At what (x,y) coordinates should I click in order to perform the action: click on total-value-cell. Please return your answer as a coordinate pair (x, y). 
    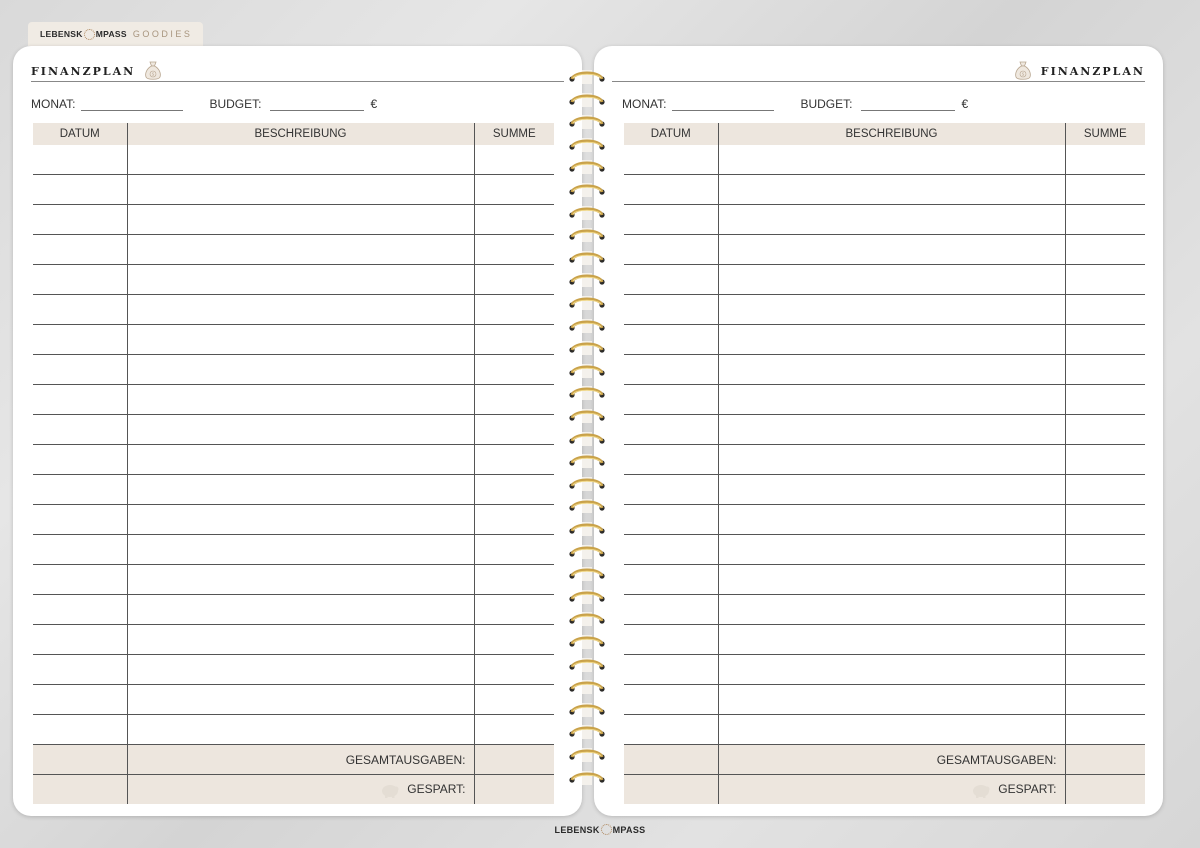
    Looking at the image, I should click on (1105, 759).